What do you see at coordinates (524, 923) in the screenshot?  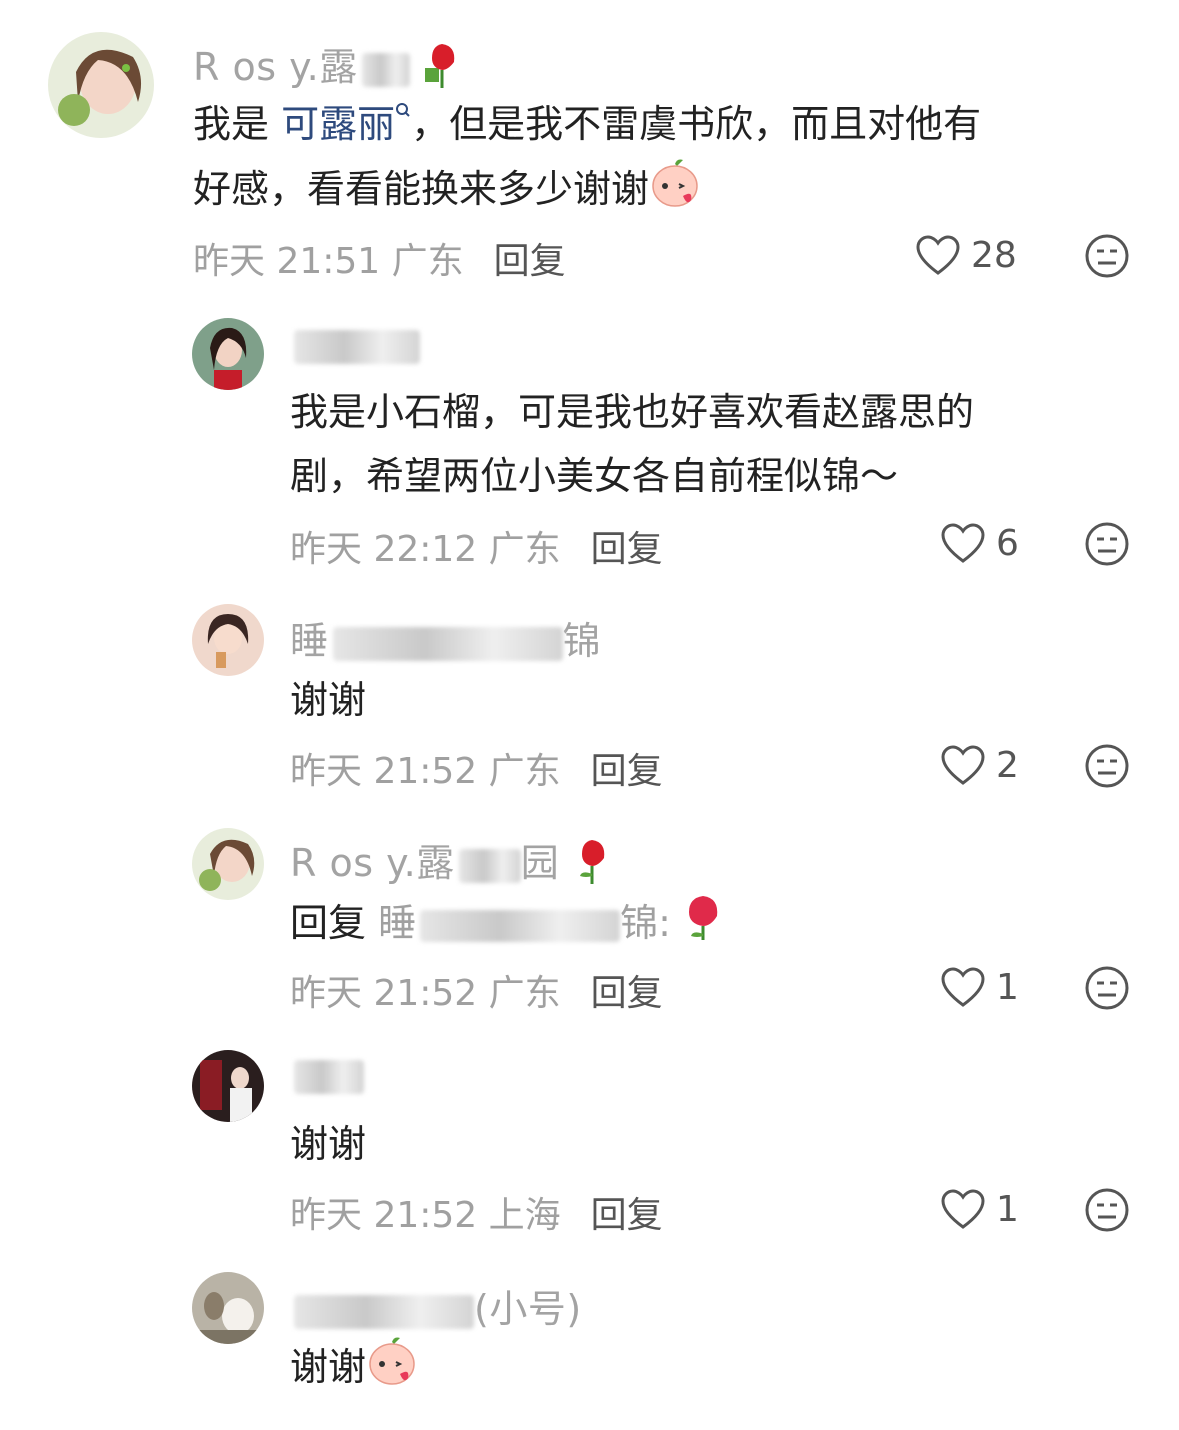 I see `reply-target: 睡锦:` at bounding box center [524, 923].